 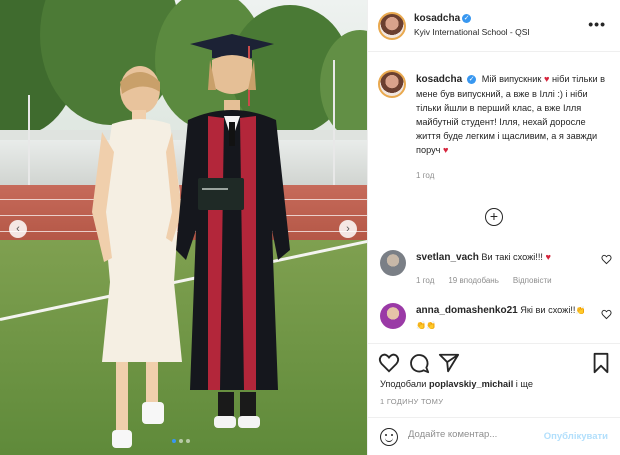 What do you see at coordinates (523, 384) in the screenshot?
I see `likes-suffix: і ще` at bounding box center [523, 384].